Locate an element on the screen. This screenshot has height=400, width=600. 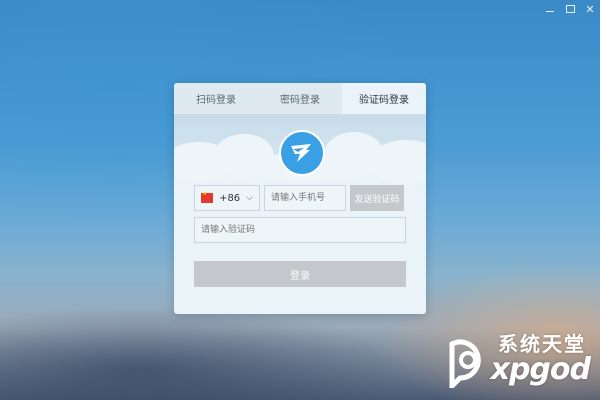
chevron-down-icon: ⌵ is located at coordinates (249, 198).